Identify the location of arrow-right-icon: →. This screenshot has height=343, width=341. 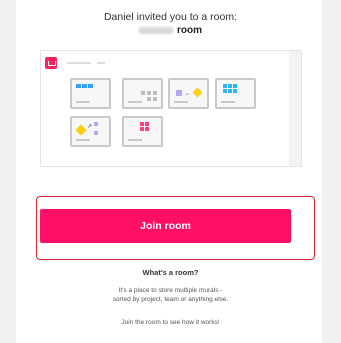
(187, 94).